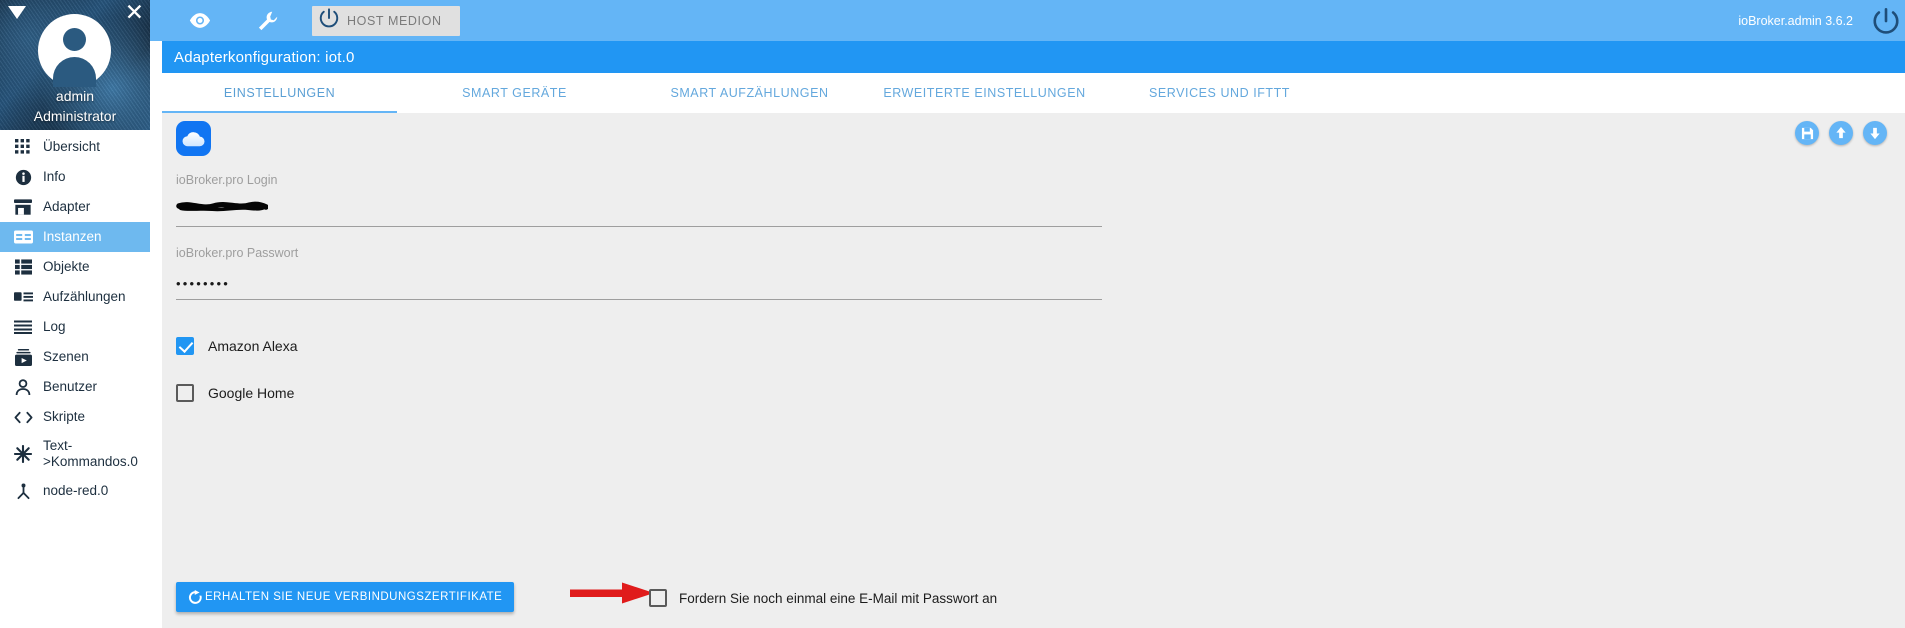  What do you see at coordinates (227, 180) in the screenshot?
I see `login-field-label: ioBroker.pro Login` at bounding box center [227, 180].